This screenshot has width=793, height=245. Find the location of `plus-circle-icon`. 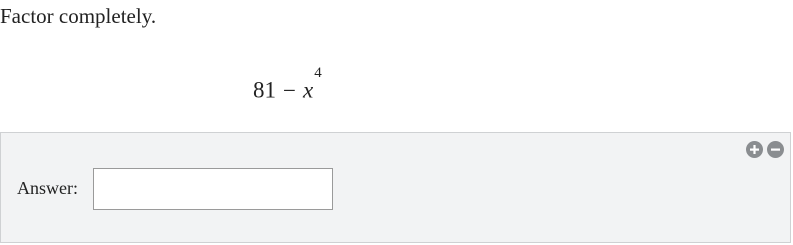

plus-circle-icon is located at coordinates (754, 149).